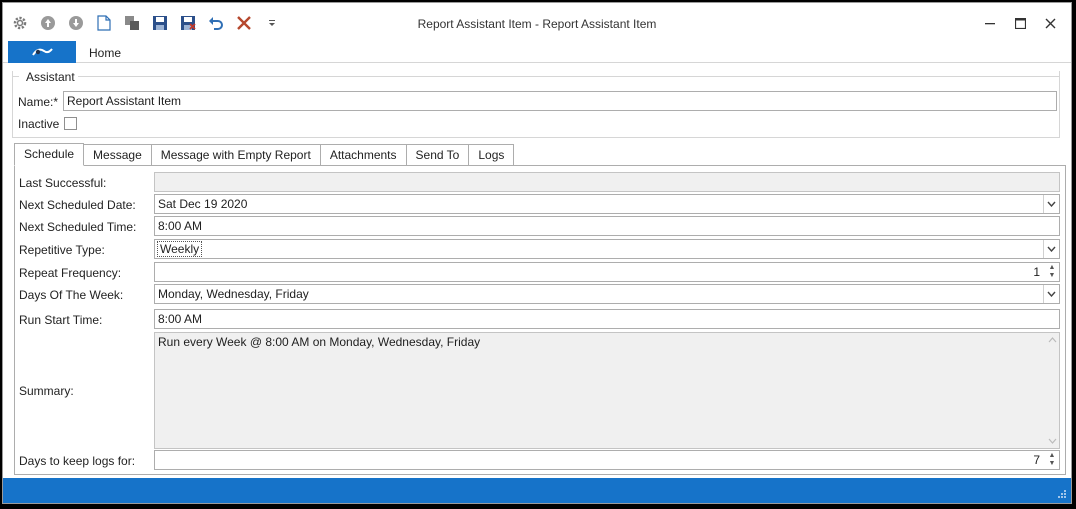 The height and width of the screenshot is (509, 1076). Describe the element at coordinates (607, 226) in the screenshot. I see `next-scheduled-time-field: 8:00 AM` at that location.